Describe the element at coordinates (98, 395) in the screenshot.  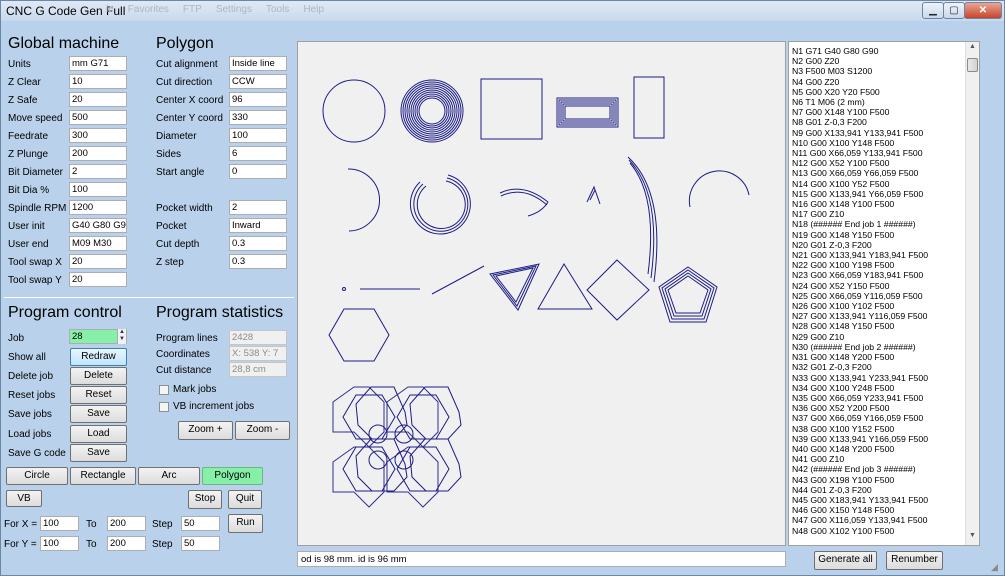
I see `reset-button: Reset` at that location.